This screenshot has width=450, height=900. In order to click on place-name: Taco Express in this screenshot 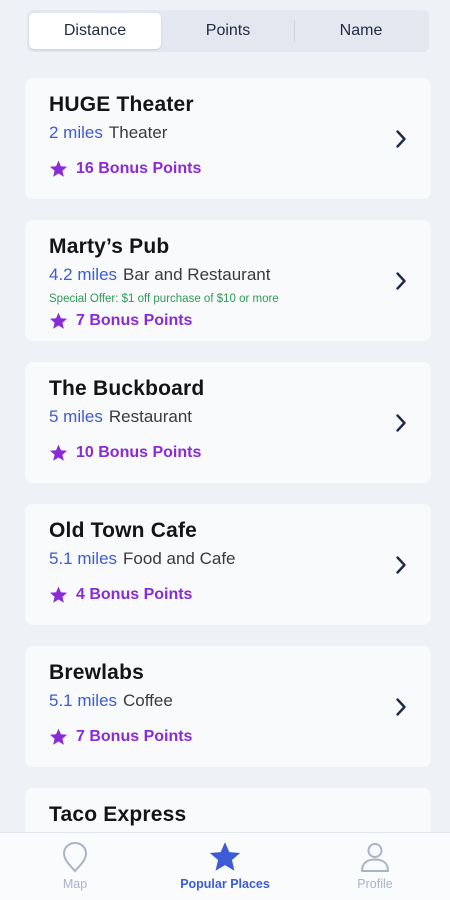, I will do `click(118, 814)`.